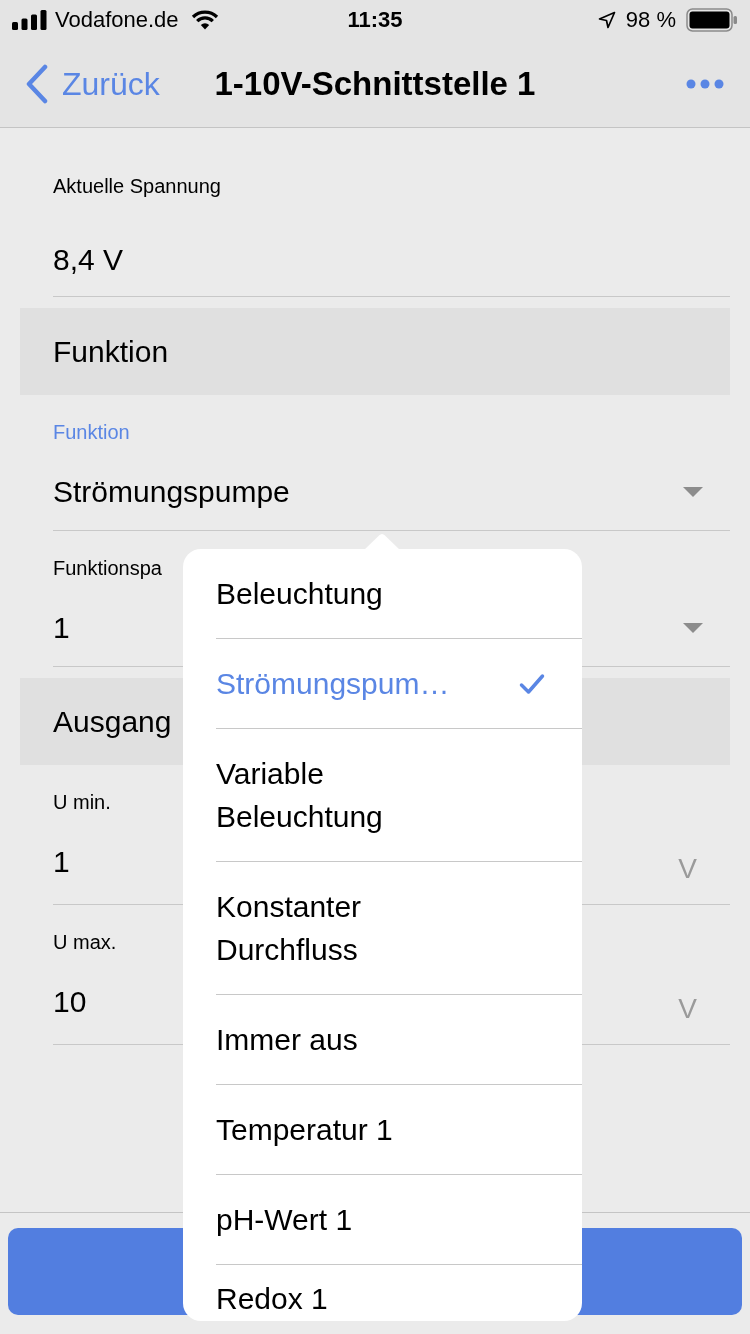 The width and height of the screenshot is (750, 1334). What do you see at coordinates (532, 683) in the screenshot?
I see `checkmark-icon` at bounding box center [532, 683].